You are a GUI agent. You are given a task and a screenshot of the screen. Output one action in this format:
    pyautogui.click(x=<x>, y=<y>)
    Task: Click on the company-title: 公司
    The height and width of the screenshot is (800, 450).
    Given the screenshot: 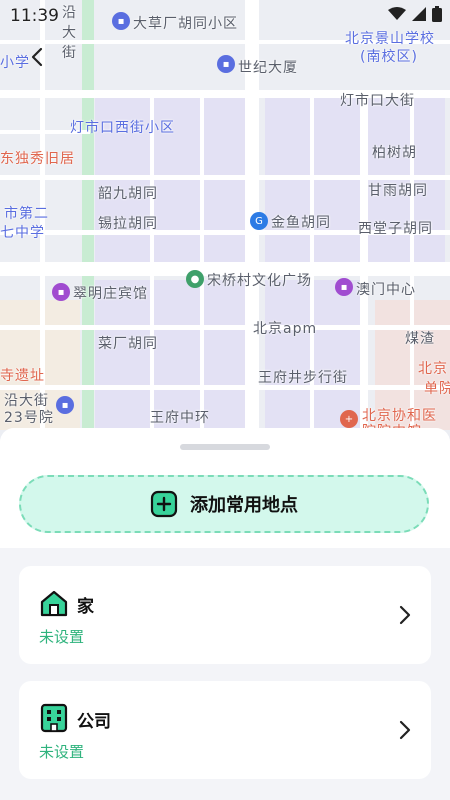 What is the action you would take?
    pyautogui.click(x=94, y=722)
    